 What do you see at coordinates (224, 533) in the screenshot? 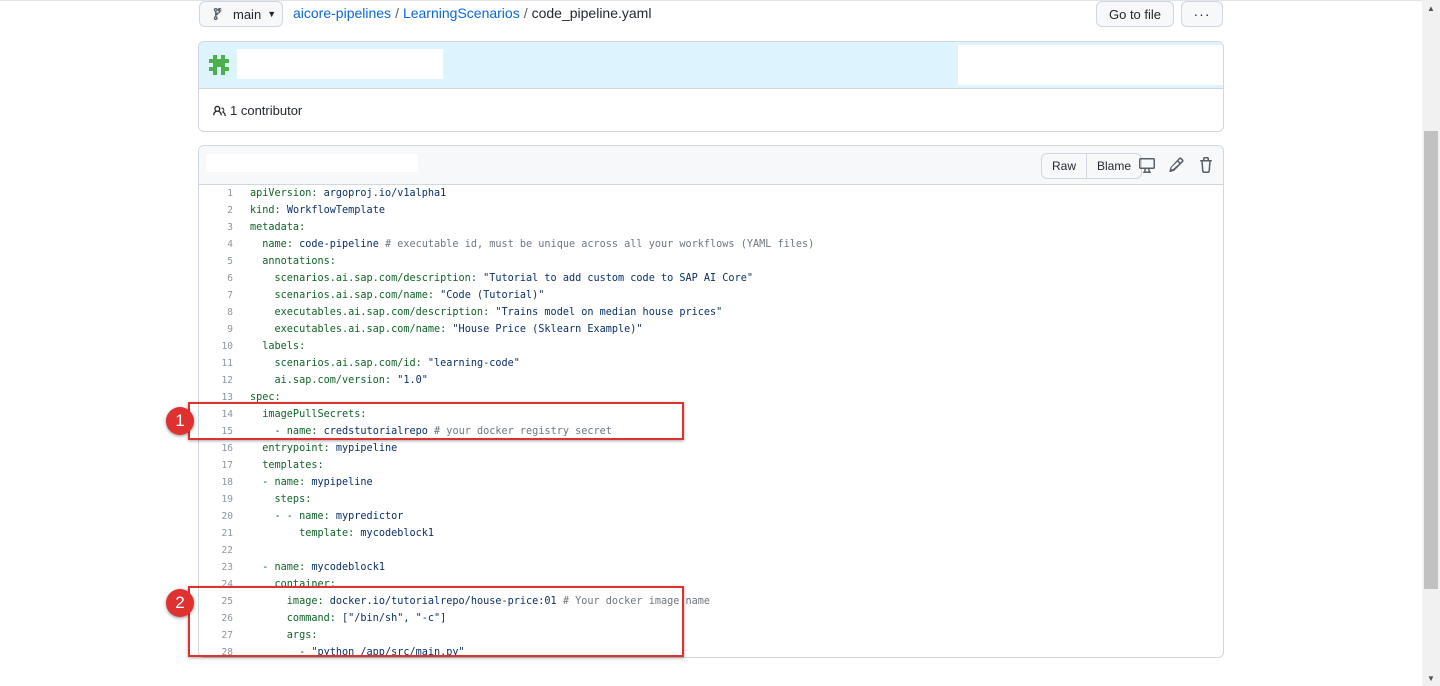
I see `line-number: 21` at bounding box center [224, 533].